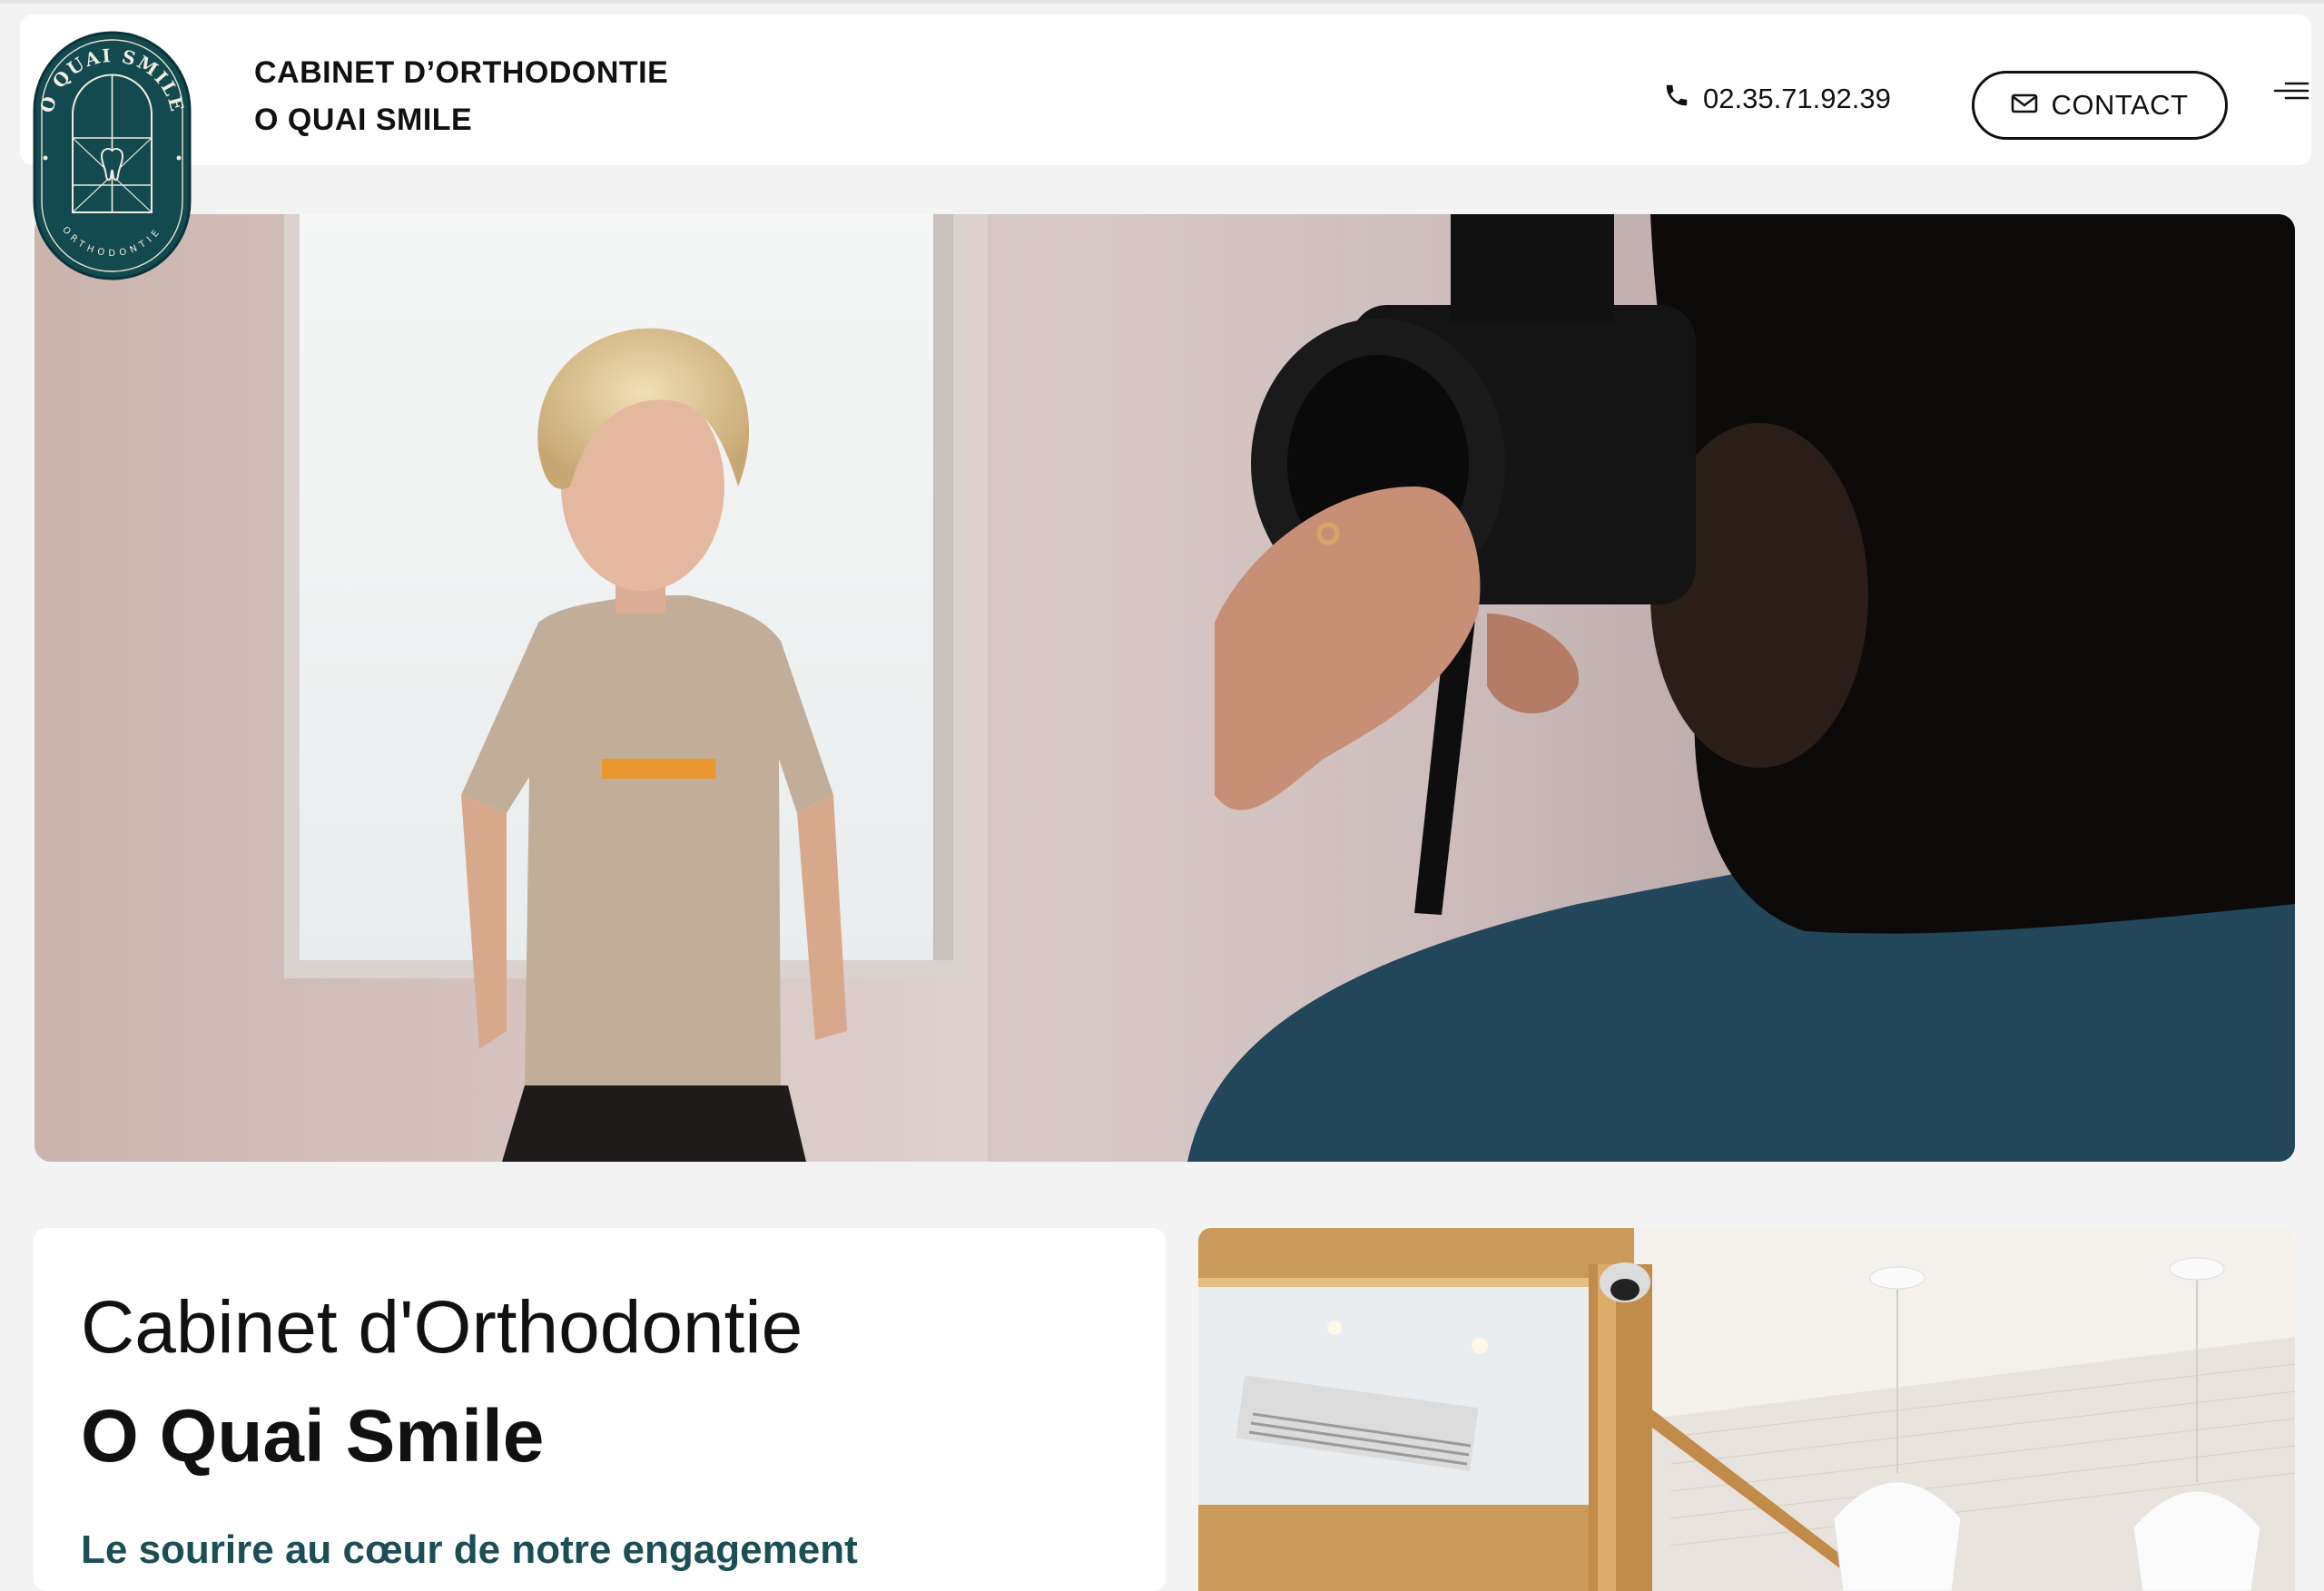 The image size is (2324, 1591). Describe the element at coordinates (603, 1382) in the screenshot. I see `page-title: Cabinet d'Orthodontie O Quai Smile` at that location.